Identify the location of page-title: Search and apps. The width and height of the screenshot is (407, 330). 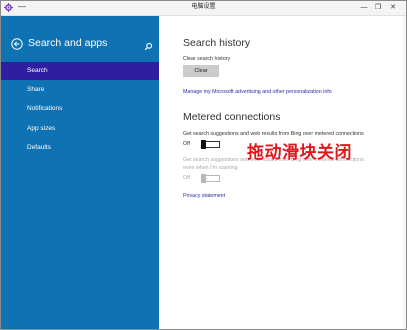
(68, 43).